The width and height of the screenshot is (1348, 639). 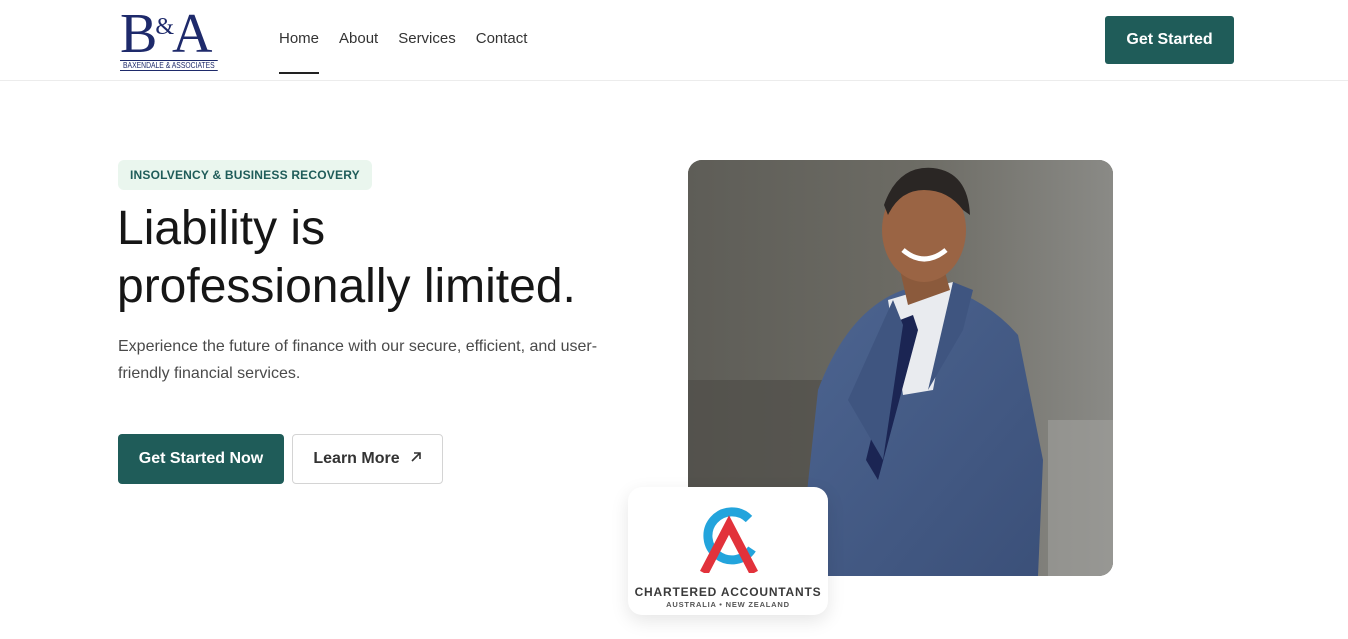 I want to click on accreditation-region: AUSTRALIA • NEW ZEALAND, so click(x=728, y=604).